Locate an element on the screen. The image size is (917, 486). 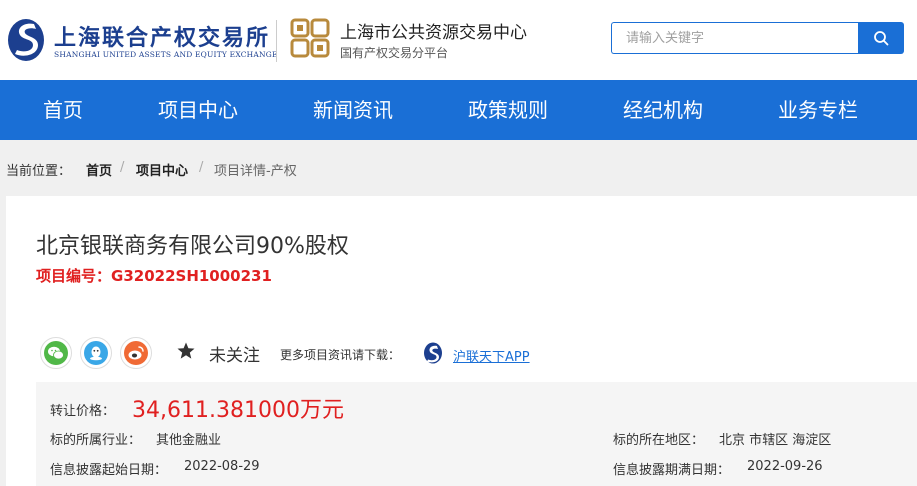
partner-subtitle: 国有产权交易分平台 is located at coordinates (394, 53).